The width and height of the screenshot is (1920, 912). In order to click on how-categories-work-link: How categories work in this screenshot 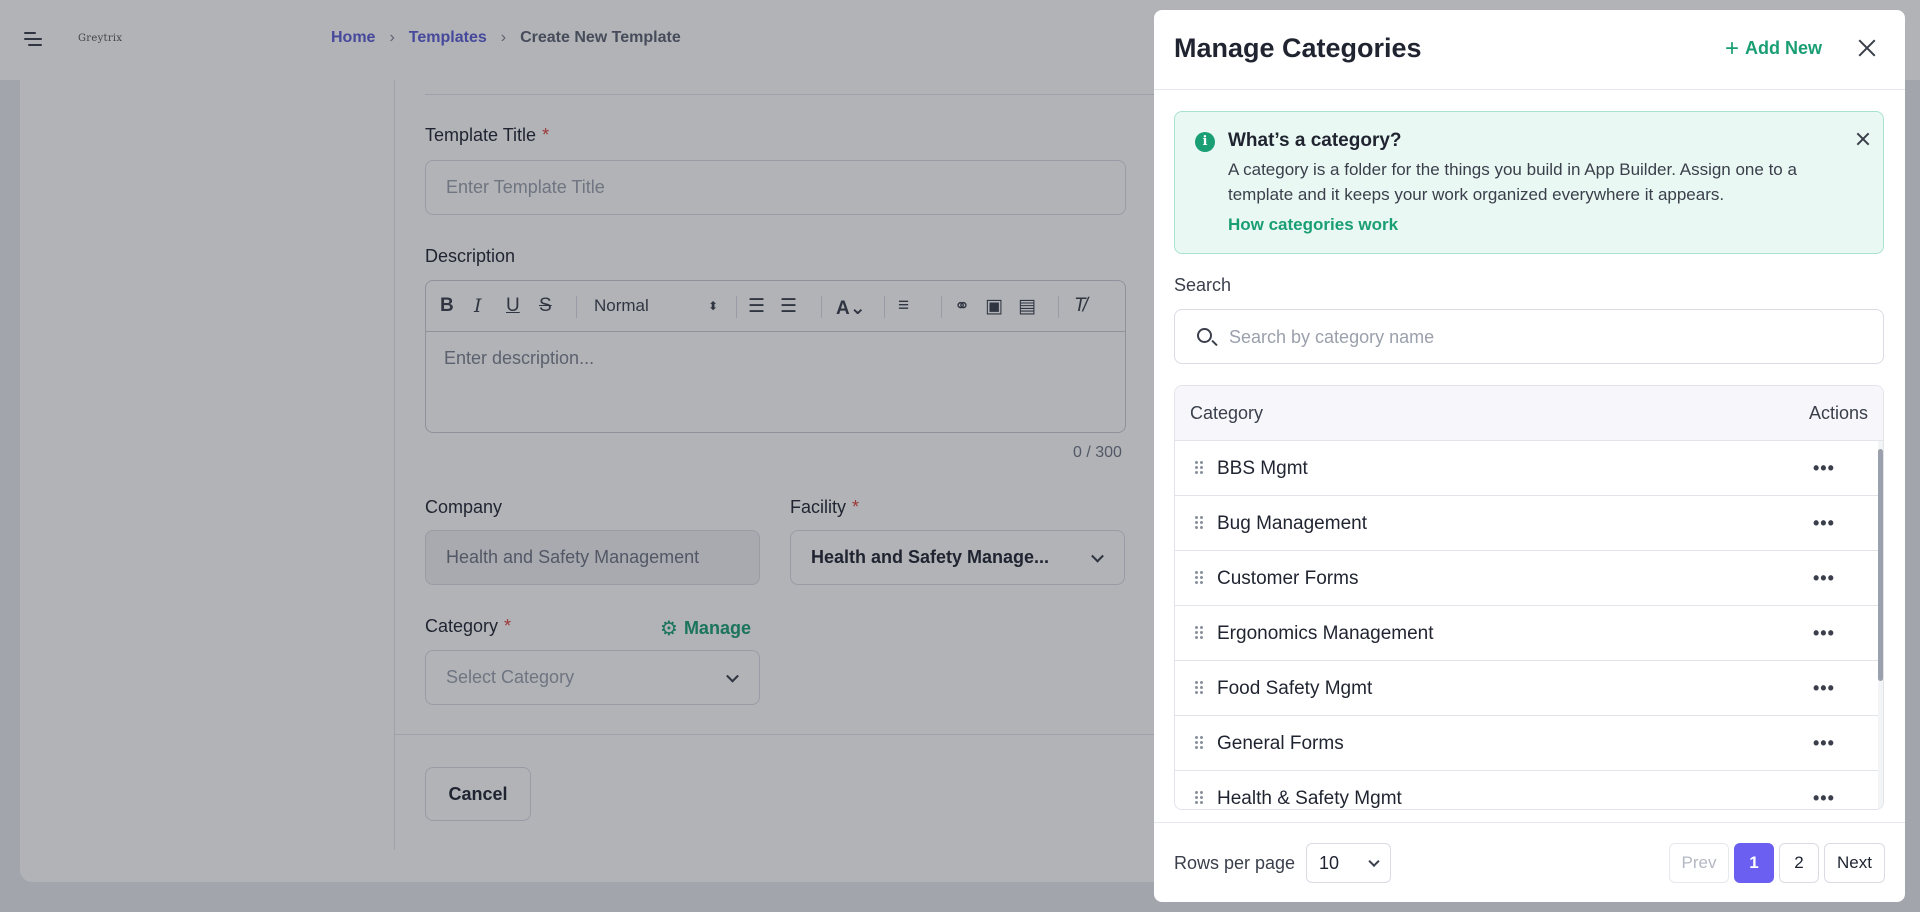, I will do `click(1313, 225)`.